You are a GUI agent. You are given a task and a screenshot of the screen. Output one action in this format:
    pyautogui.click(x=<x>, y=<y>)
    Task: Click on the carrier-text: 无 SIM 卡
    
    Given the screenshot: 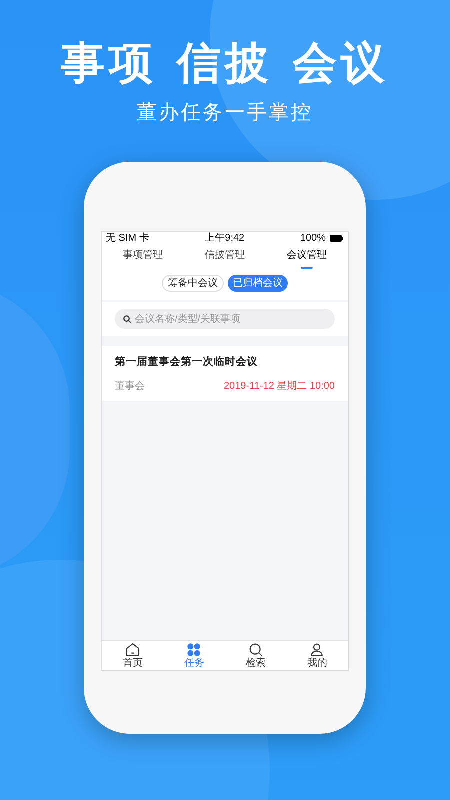 What is the action you would take?
    pyautogui.click(x=128, y=239)
    